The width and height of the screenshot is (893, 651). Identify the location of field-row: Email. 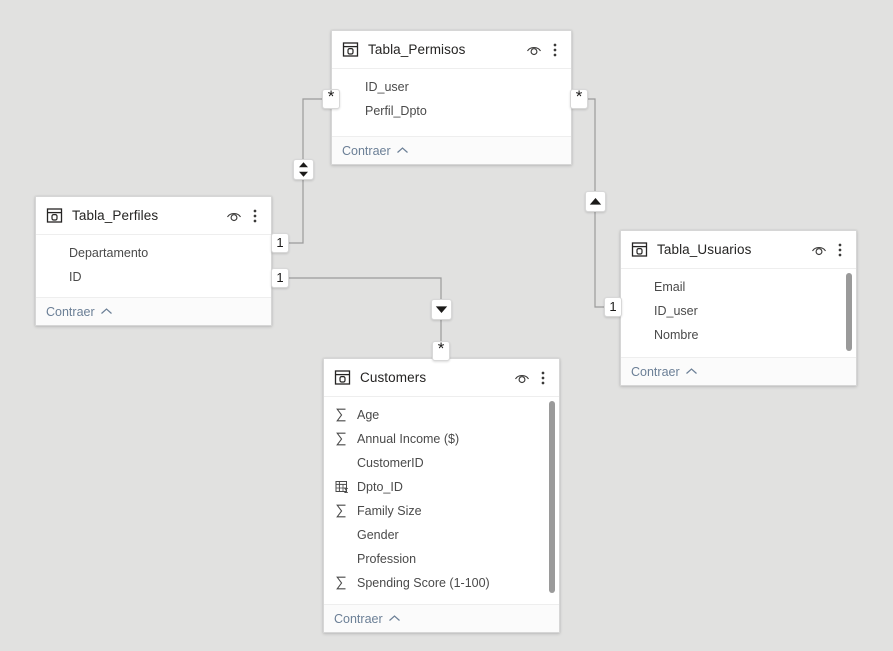
(738, 287).